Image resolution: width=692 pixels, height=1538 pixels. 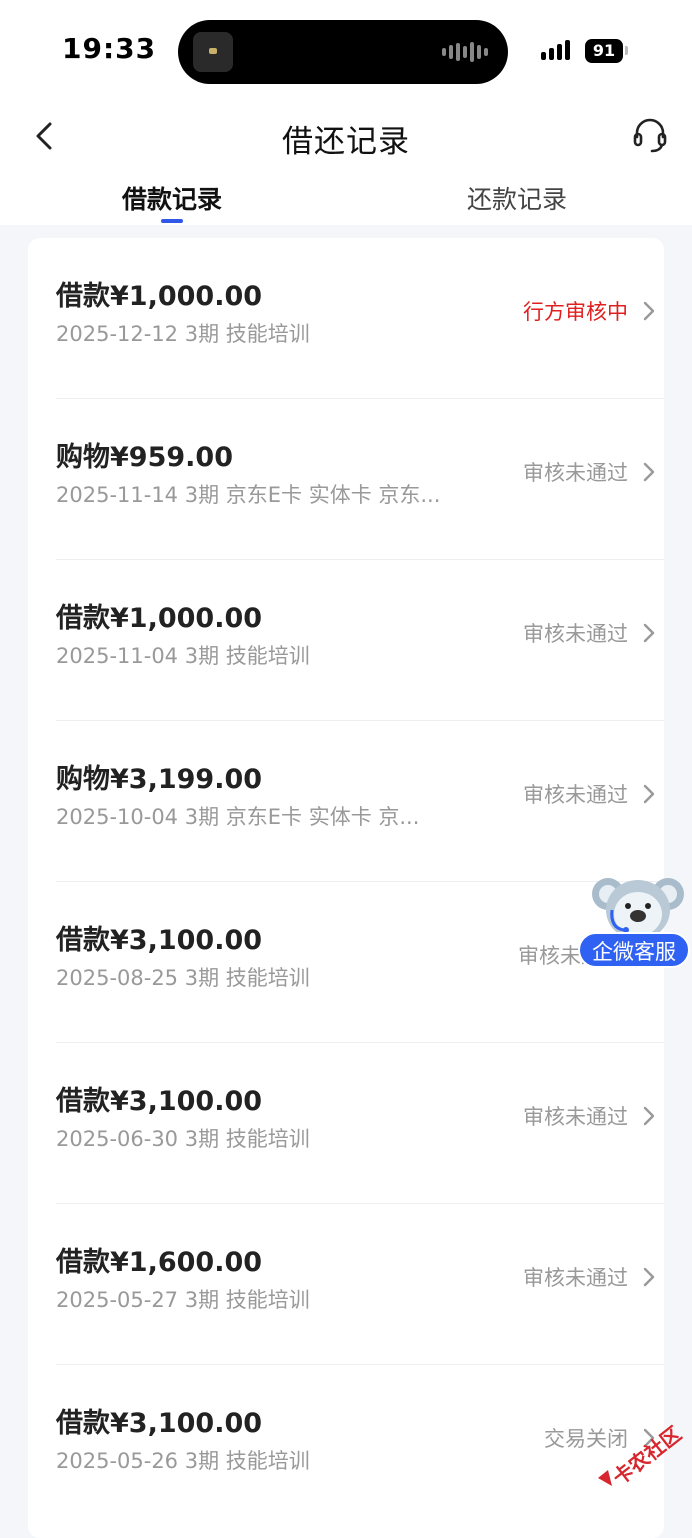 What do you see at coordinates (465, 52) in the screenshot?
I see `audio-wave-icon` at bounding box center [465, 52].